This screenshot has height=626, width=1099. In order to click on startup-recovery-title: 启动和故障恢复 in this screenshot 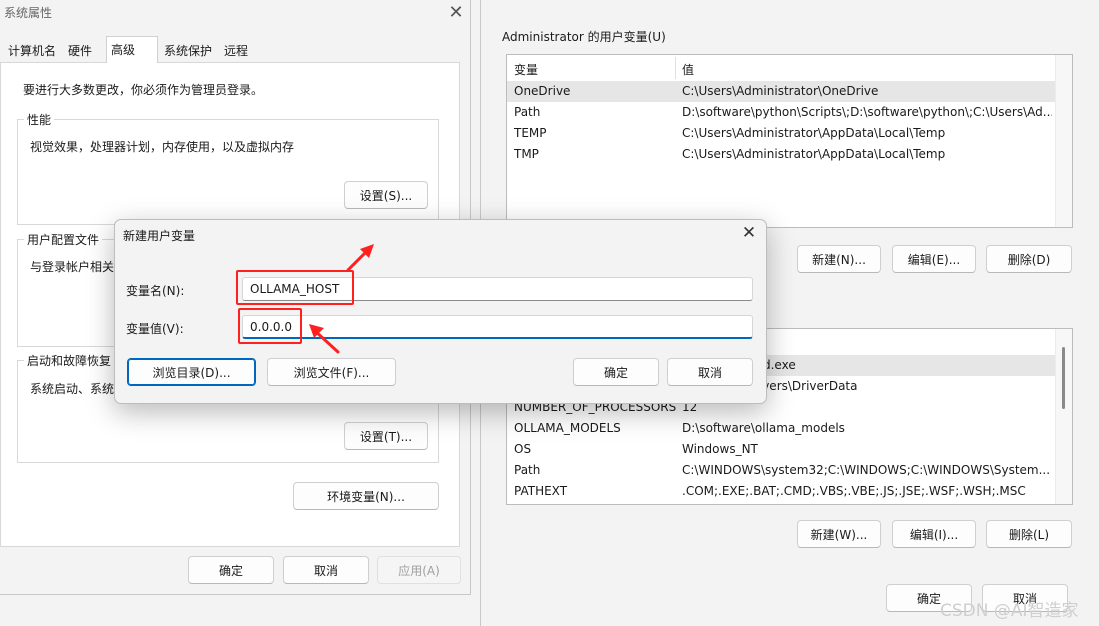, I will do `click(69, 360)`.